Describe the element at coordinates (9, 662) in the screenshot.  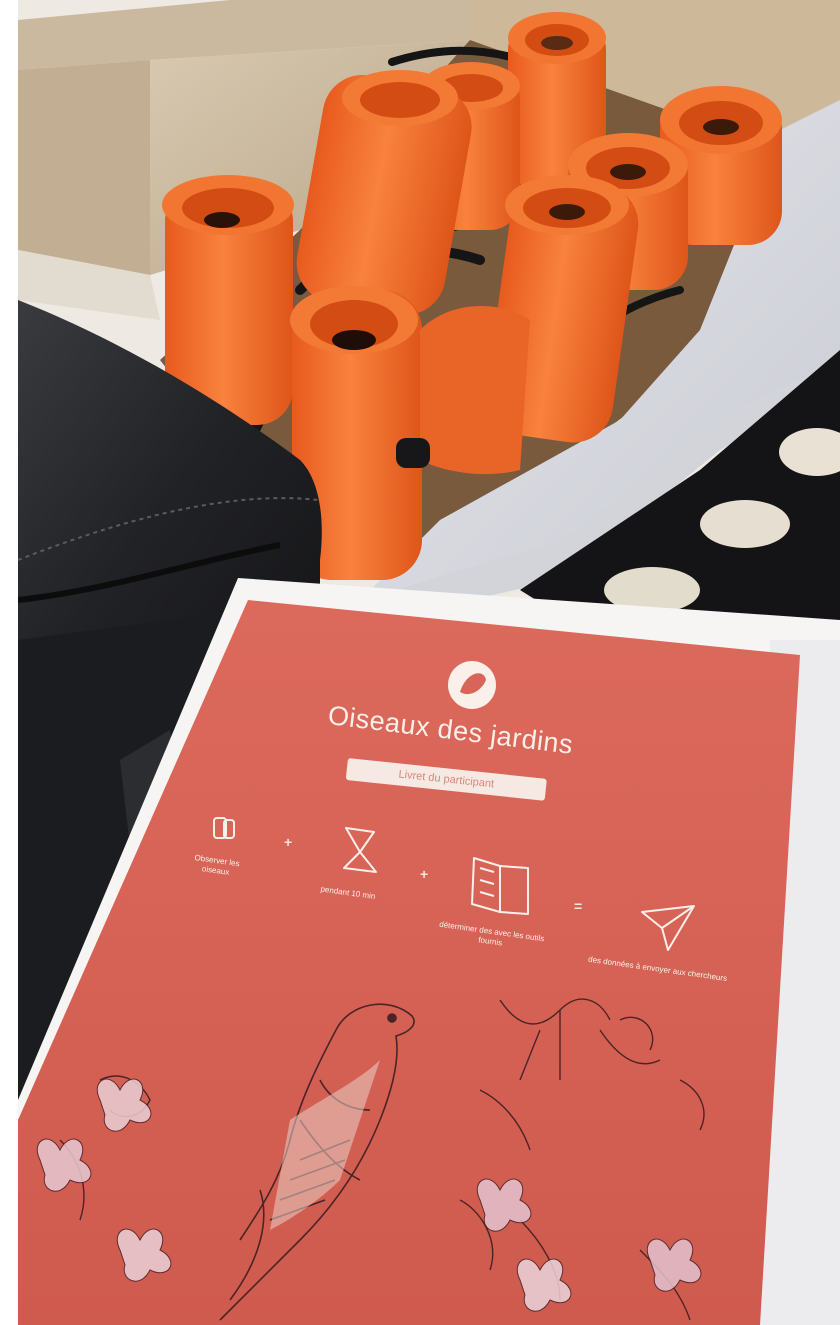
I see `left-border` at that location.